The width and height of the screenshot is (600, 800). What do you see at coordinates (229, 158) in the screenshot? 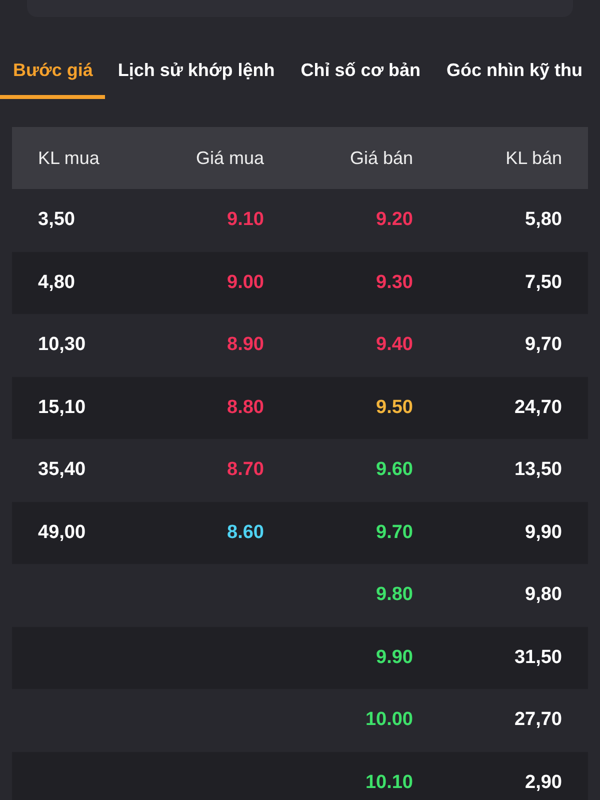
I see `column-header: Giá mua` at bounding box center [229, 158].